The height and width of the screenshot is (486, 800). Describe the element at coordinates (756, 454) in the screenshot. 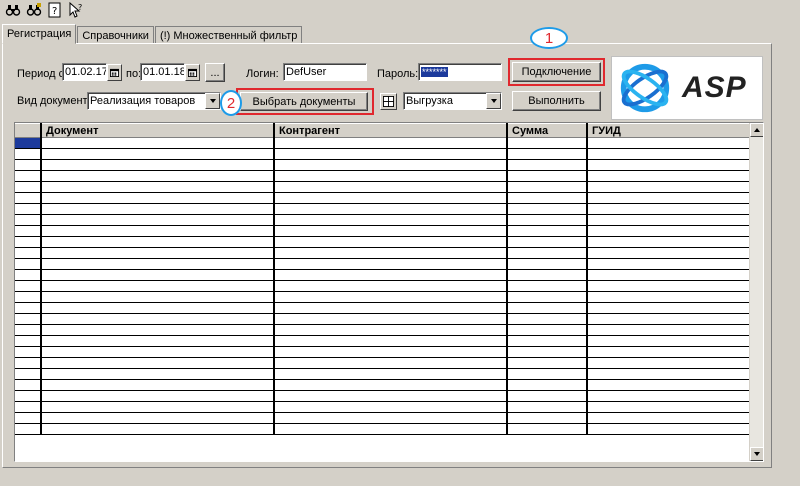

I see `scroll-down-button` at that location.